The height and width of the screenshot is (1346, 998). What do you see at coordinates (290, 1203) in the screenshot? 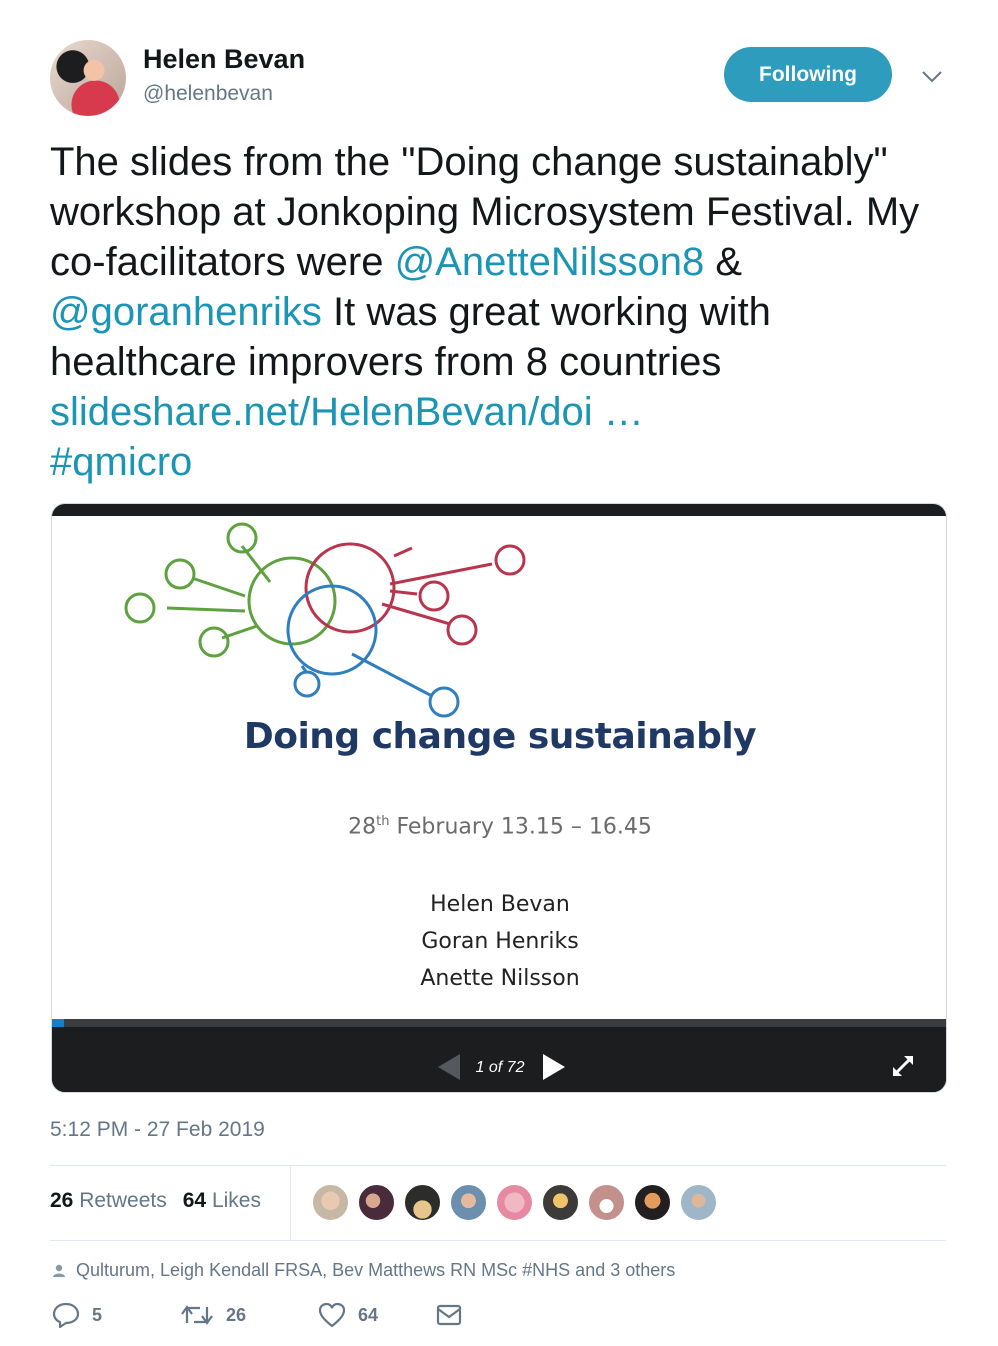
I see `stats-separator` at bounding box center [290, 1203].